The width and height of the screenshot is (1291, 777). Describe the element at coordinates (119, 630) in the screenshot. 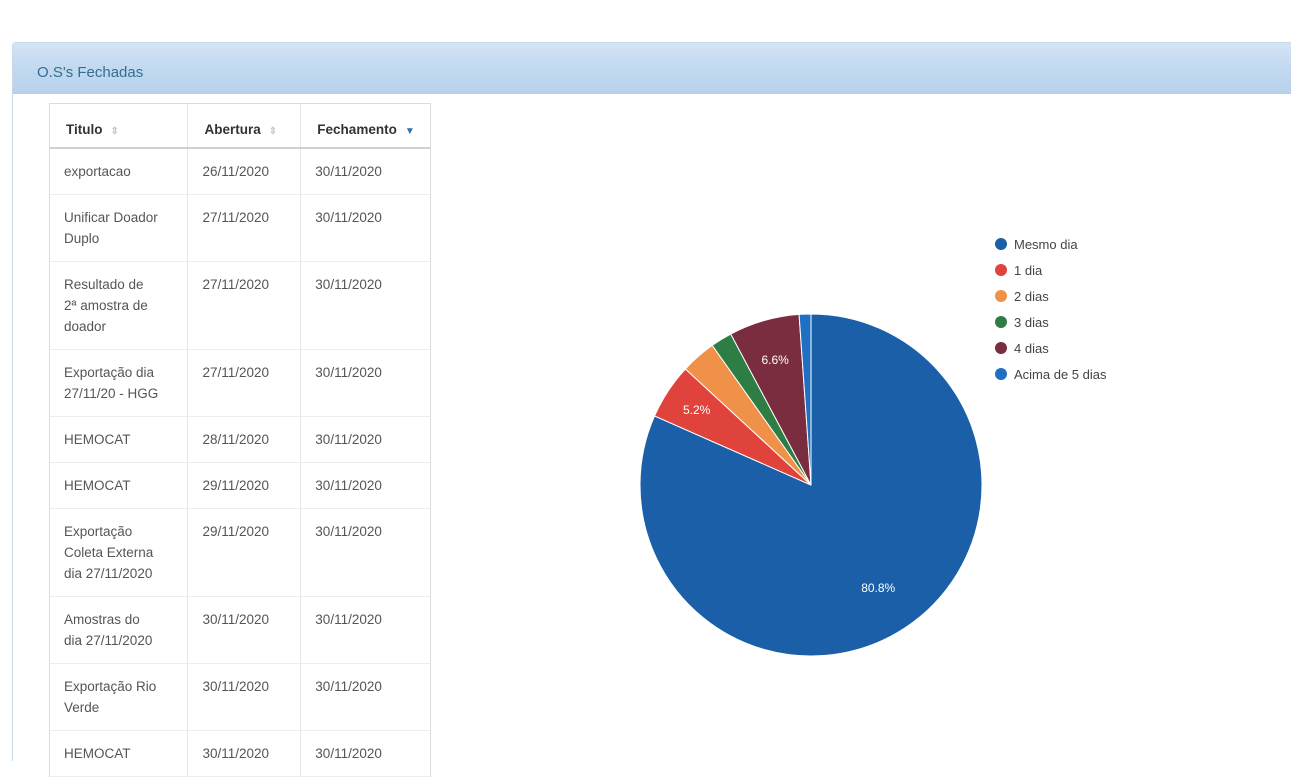

I see `cell-titulo: Amostras do dia 27/11/2020` at that location.